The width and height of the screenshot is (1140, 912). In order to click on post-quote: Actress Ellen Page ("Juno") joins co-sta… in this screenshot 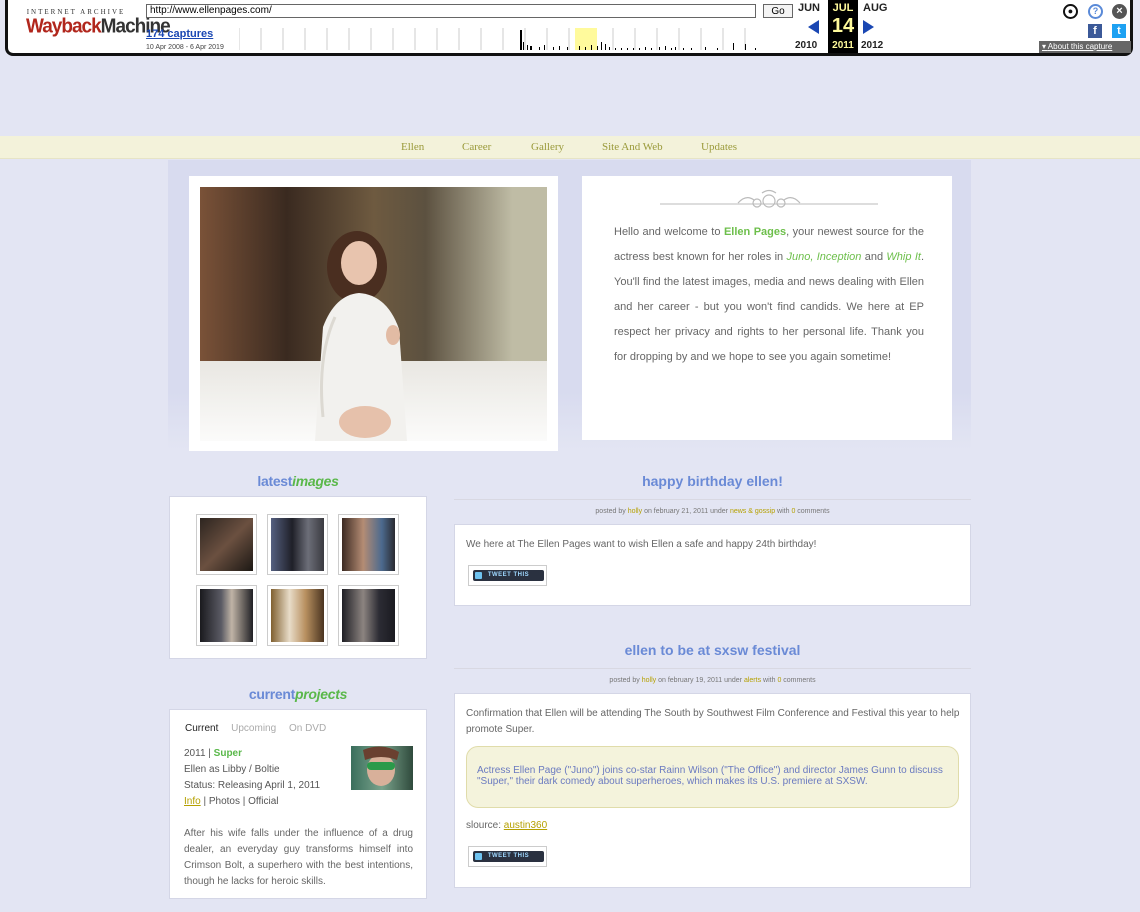, I will do `click(712, 777)`.